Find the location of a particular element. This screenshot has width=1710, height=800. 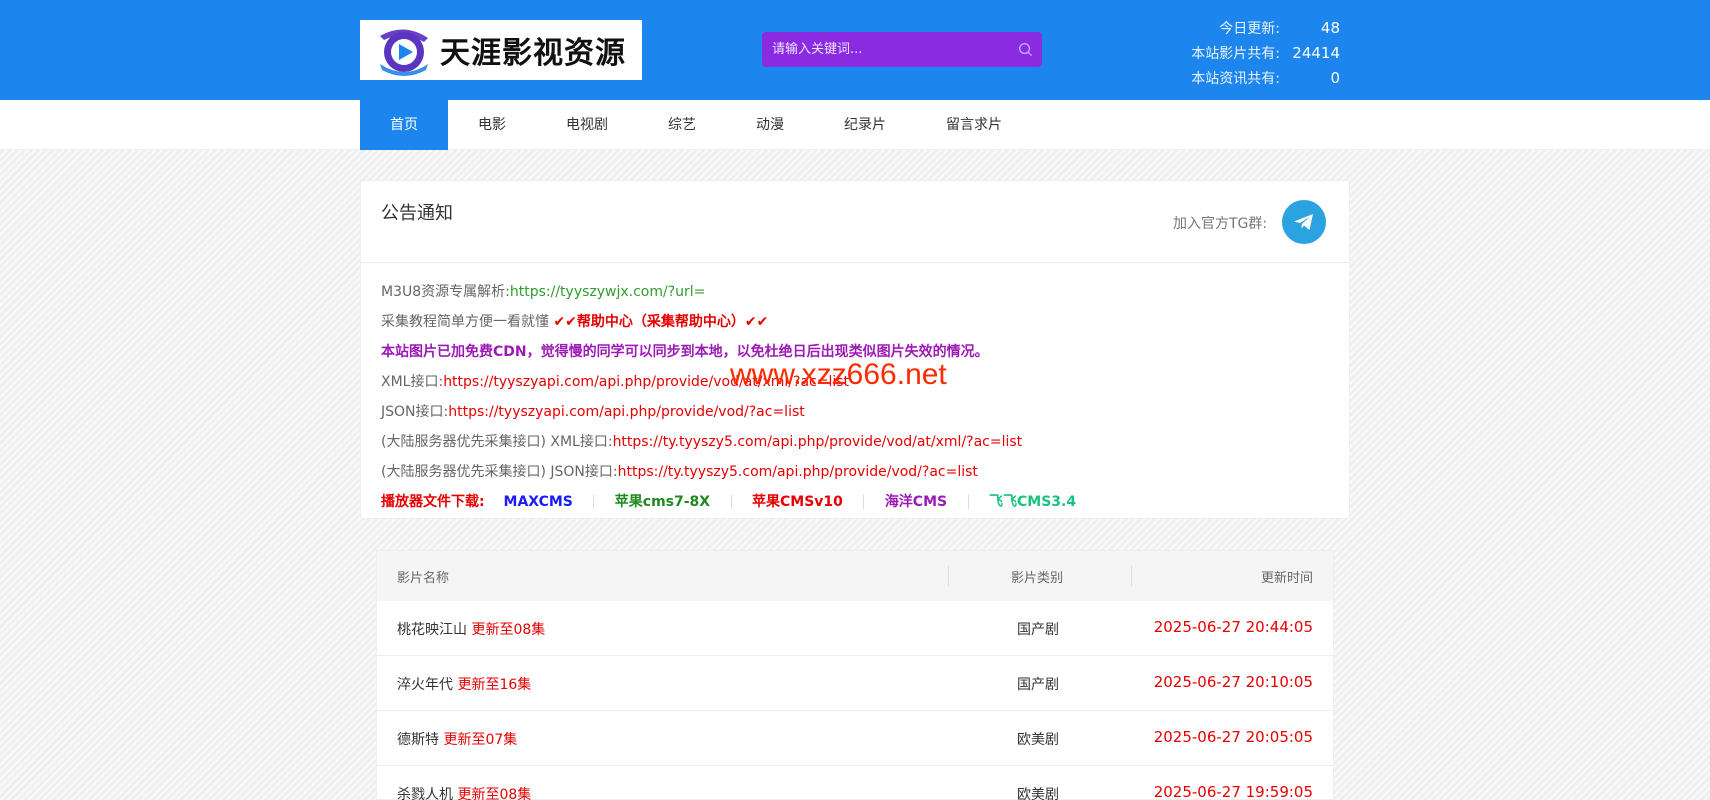

site-stats: 今日更新: 48 本站影片共有: 24414 本站资讯共有: 0 is located at coordinates (1250, 52).